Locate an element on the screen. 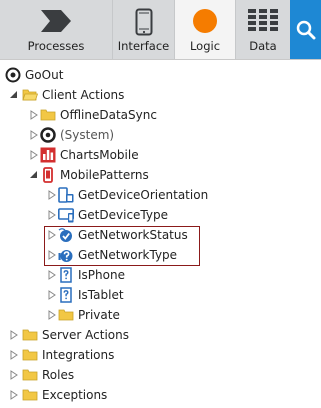 The width and height of the screenshot is (321, 408). tree-node-mobilepatterns: MobilePatterns is located at coordinates (160, 175).